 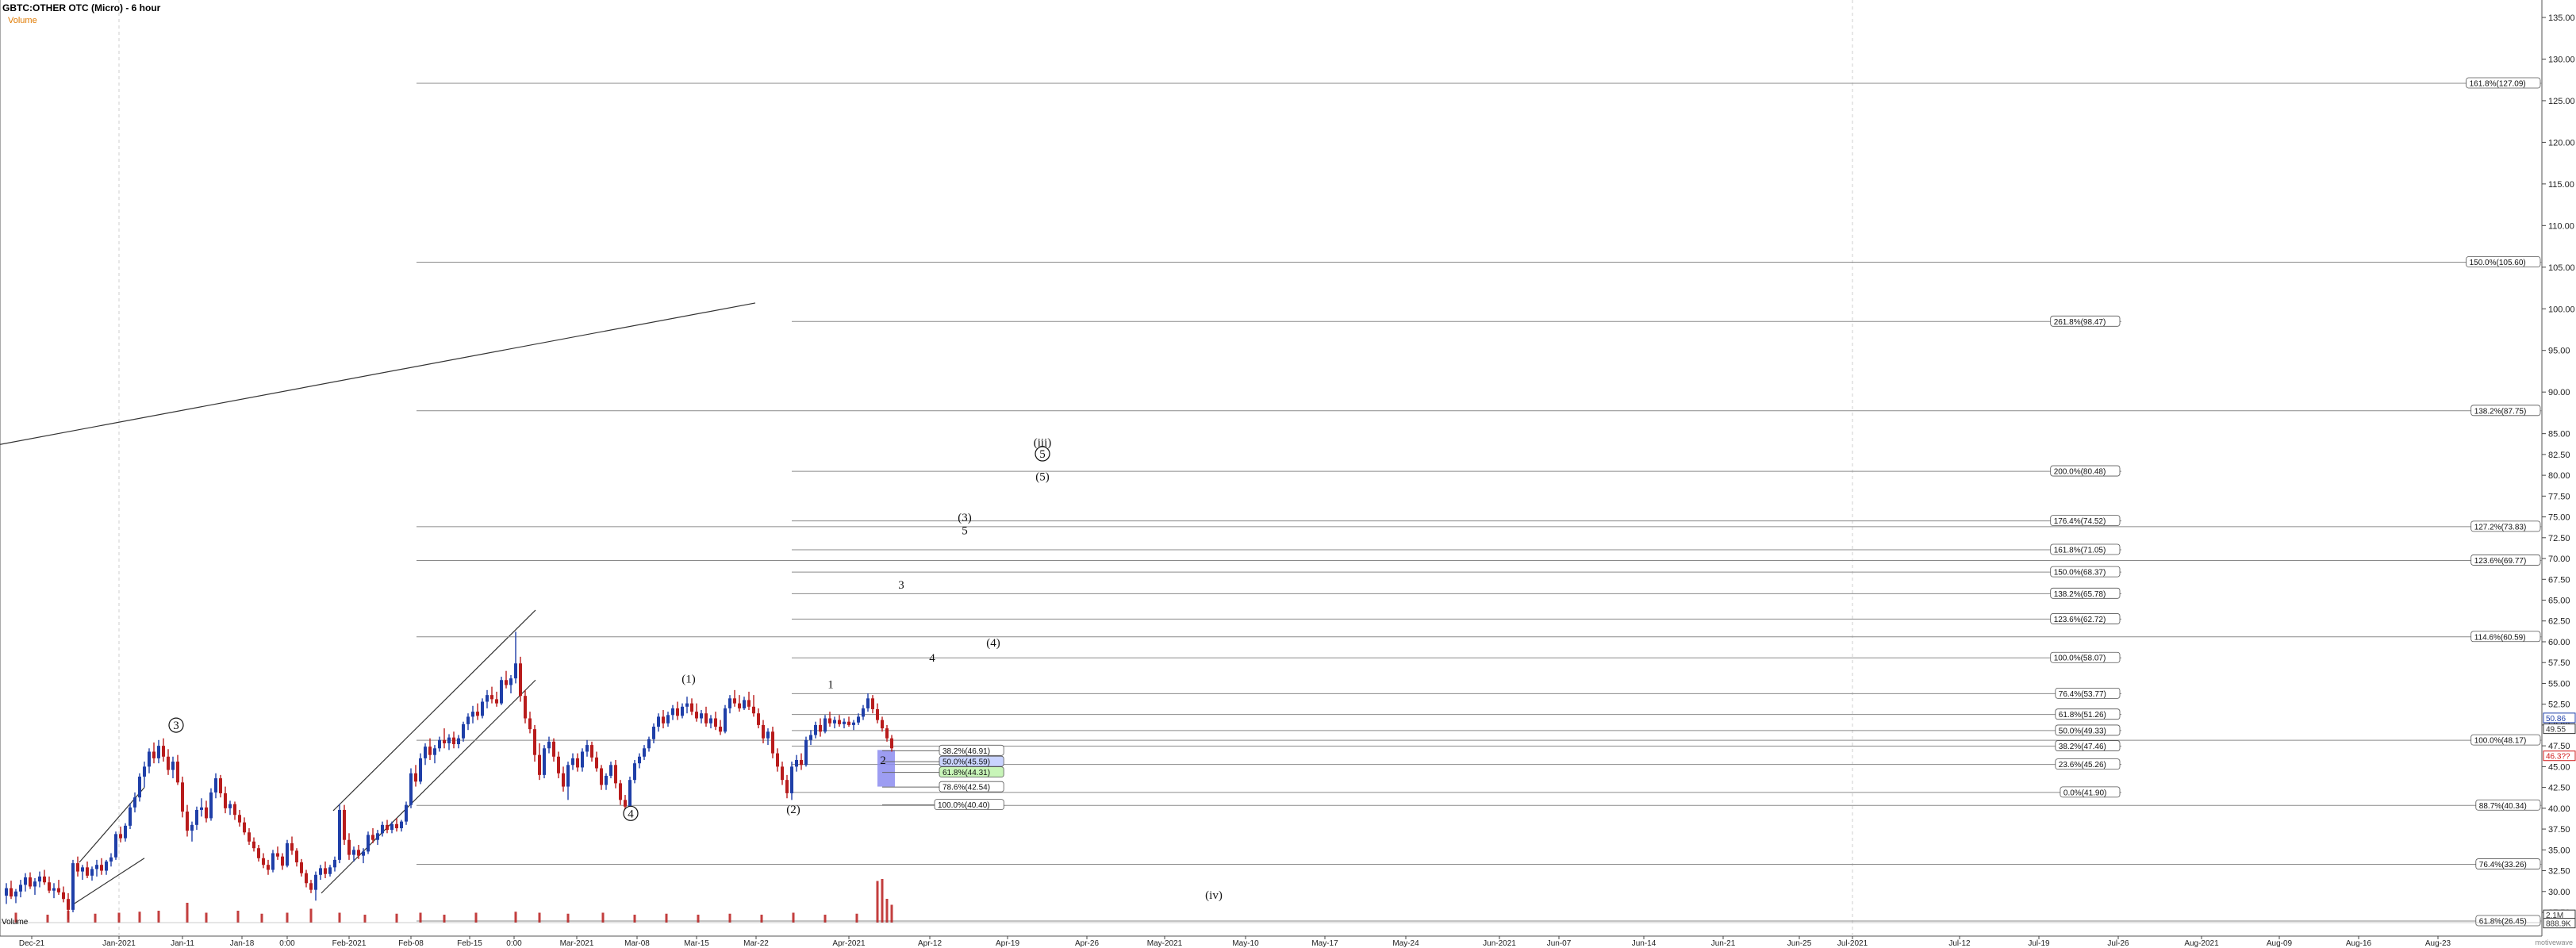 What do you see at coordinates (1499, 944) in the screenshot?
I see `x-tick-label: Jun-2021` at bounding box center [1499, 944].